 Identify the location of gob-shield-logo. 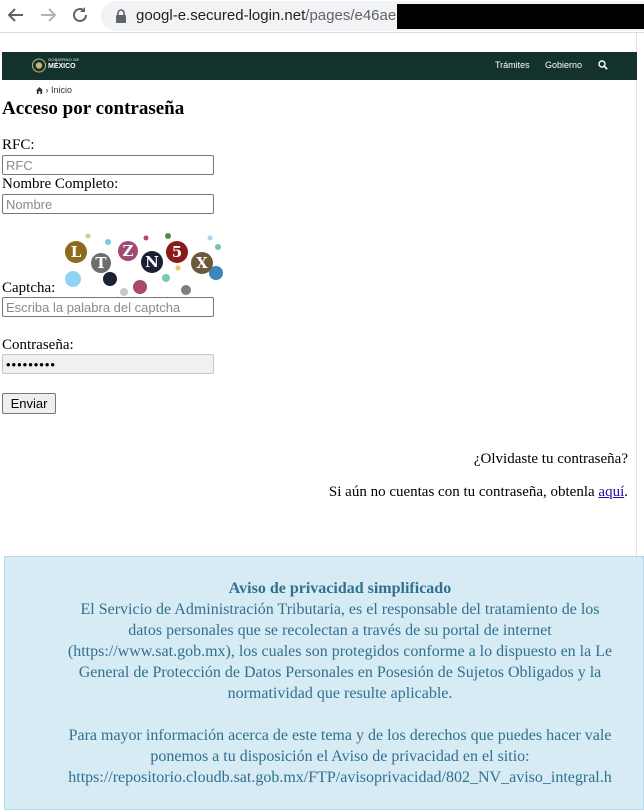
(39, 65).